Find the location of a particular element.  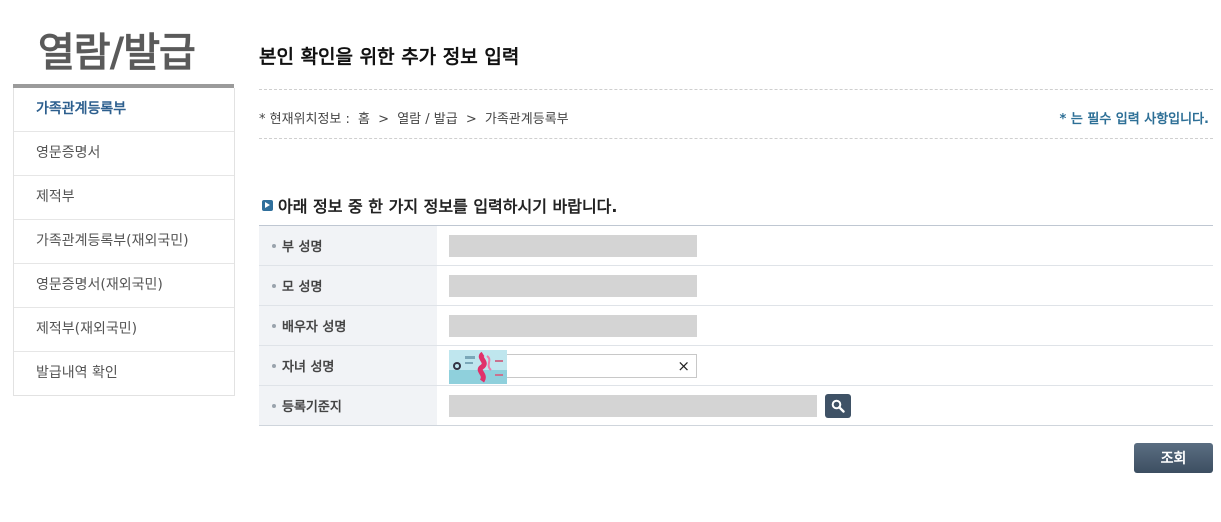

father-name-label: 부 성명 is located at coordinates (302, 247).